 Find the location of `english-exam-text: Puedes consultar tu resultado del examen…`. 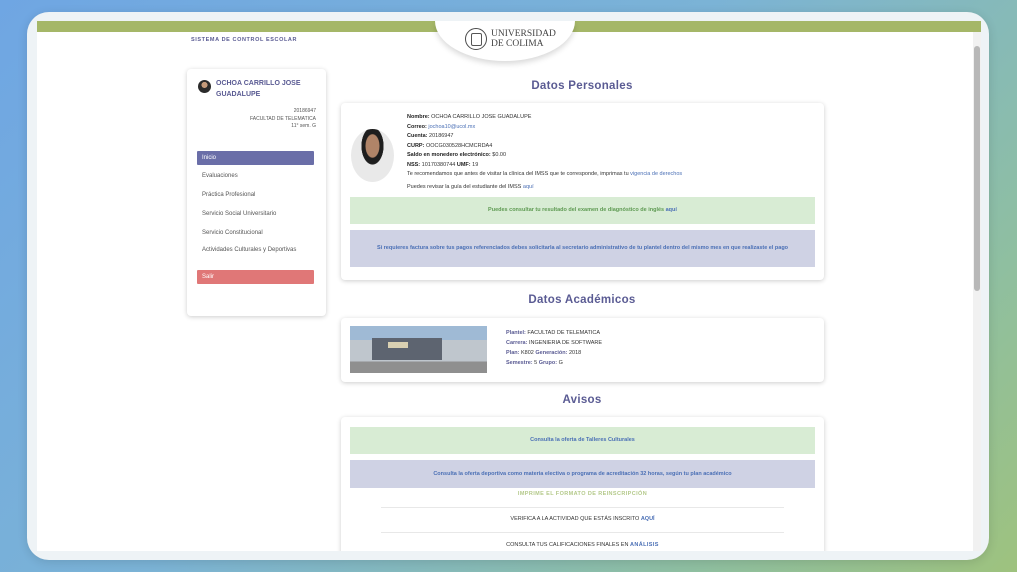

english-exam-text: Puedes consultar tu resultado del examen… is located at coordinates (576, 210).